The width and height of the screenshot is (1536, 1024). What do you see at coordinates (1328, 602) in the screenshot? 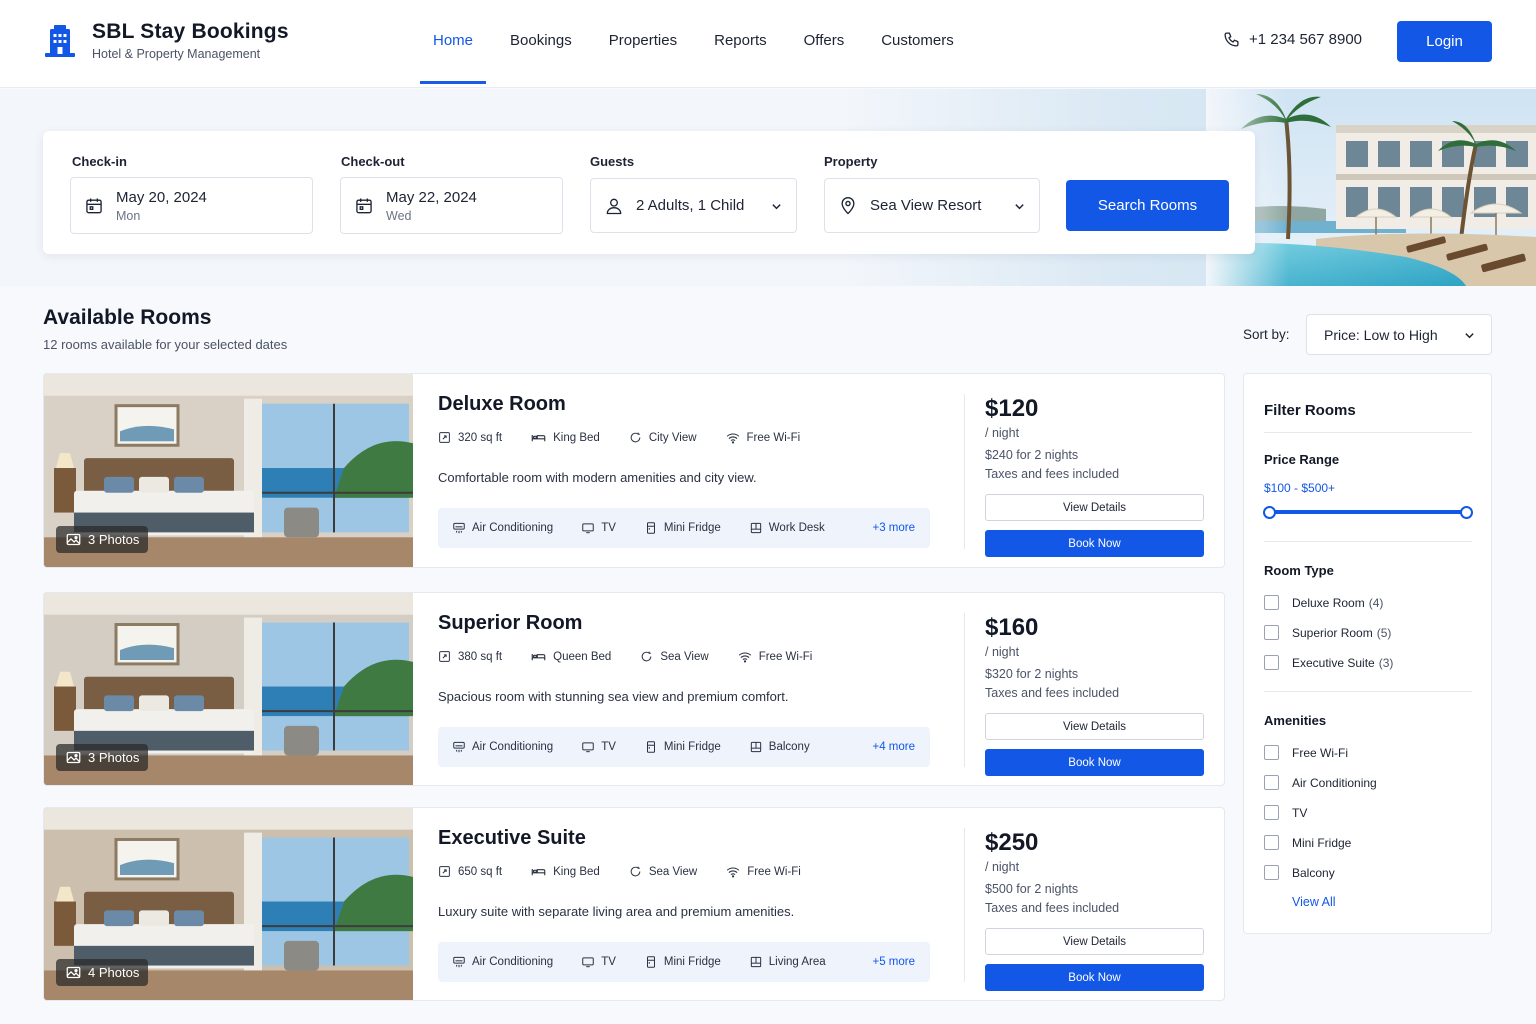
I see `room-type-label: Deluxe Room` at bounding box center [1328, 602].